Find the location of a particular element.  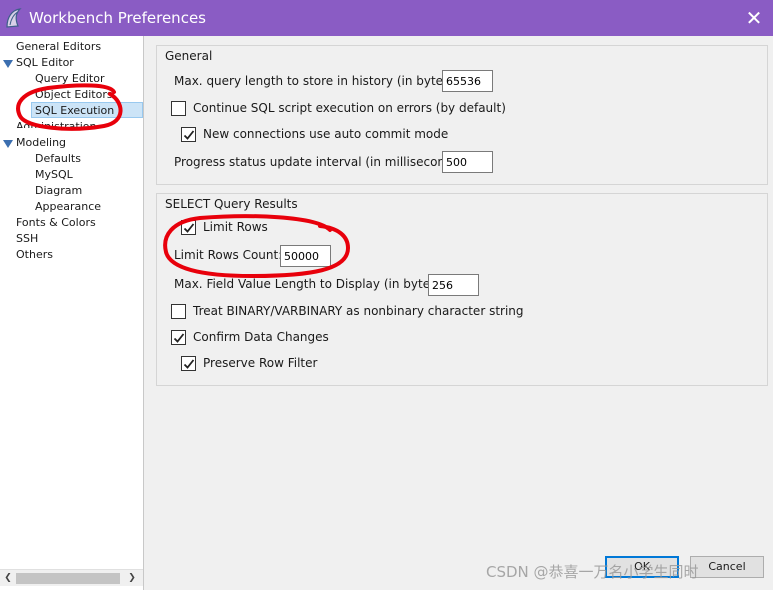

tree-item-administration: Administration is located at coordinates (56, 123).